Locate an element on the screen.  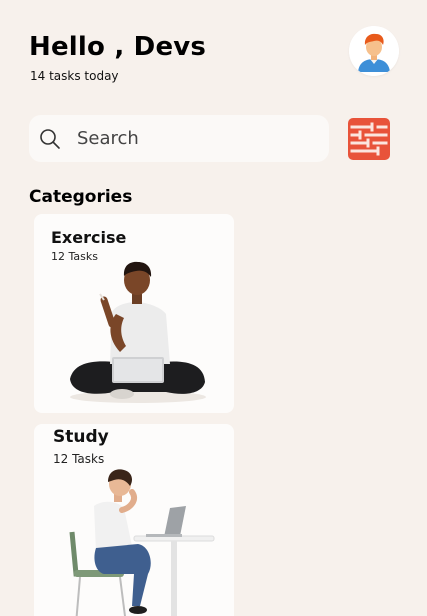
user-avatar-icon is located at coordinates (374, 51).